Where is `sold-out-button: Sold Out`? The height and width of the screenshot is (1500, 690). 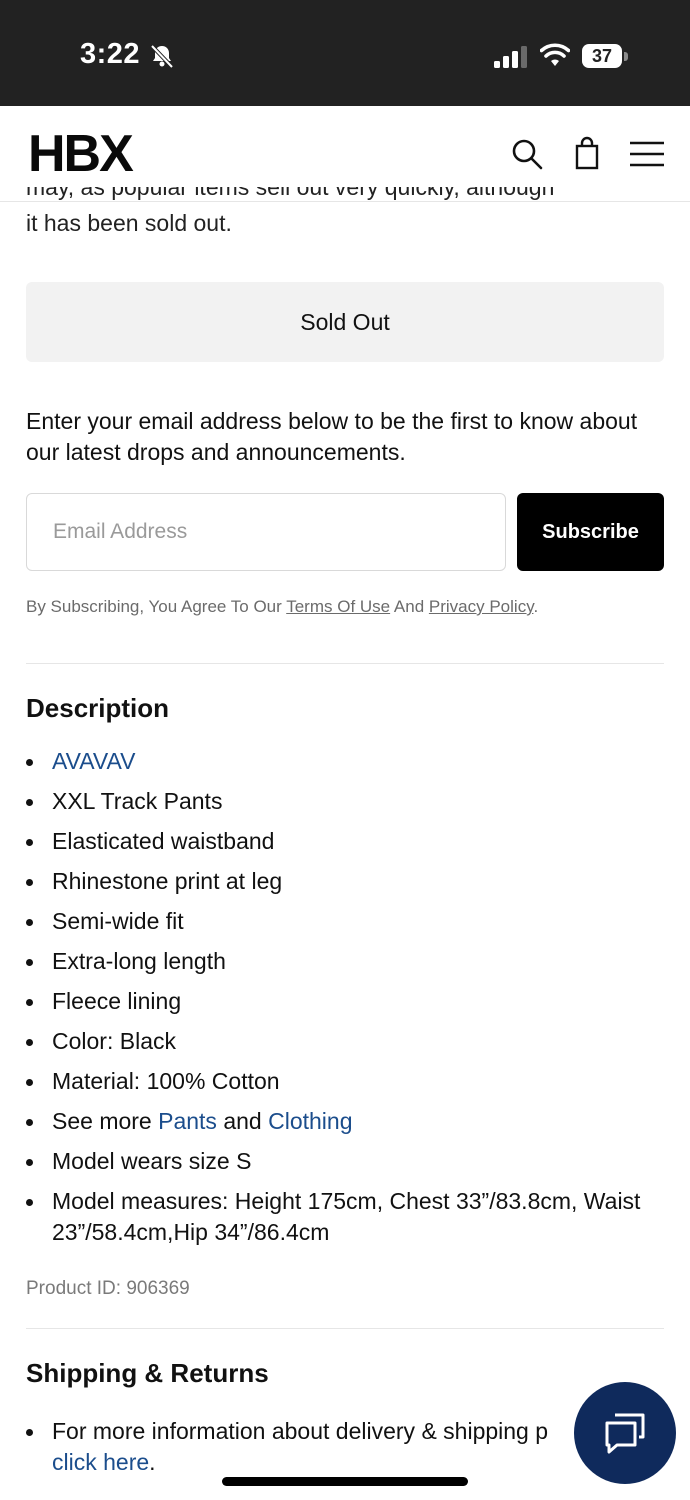 sold-out-button: Sold Out is located at coordinates (345, 322).